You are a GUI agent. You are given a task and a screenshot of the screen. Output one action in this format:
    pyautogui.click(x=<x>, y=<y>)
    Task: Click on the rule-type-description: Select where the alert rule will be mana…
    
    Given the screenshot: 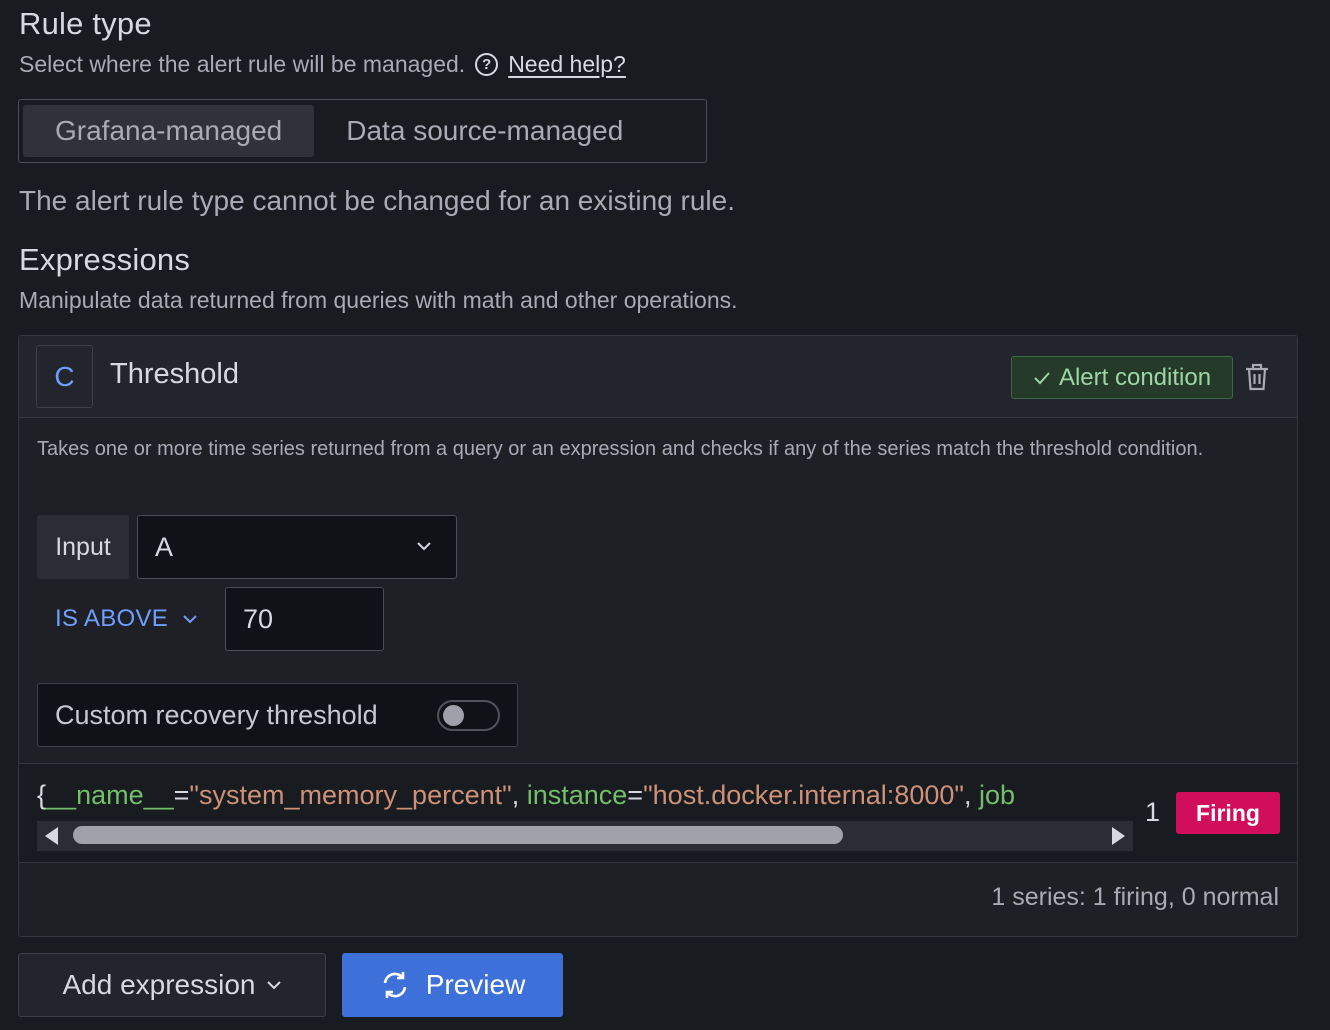 What is the action you would take?
    pyautogui.click(x=322, y=64)
    